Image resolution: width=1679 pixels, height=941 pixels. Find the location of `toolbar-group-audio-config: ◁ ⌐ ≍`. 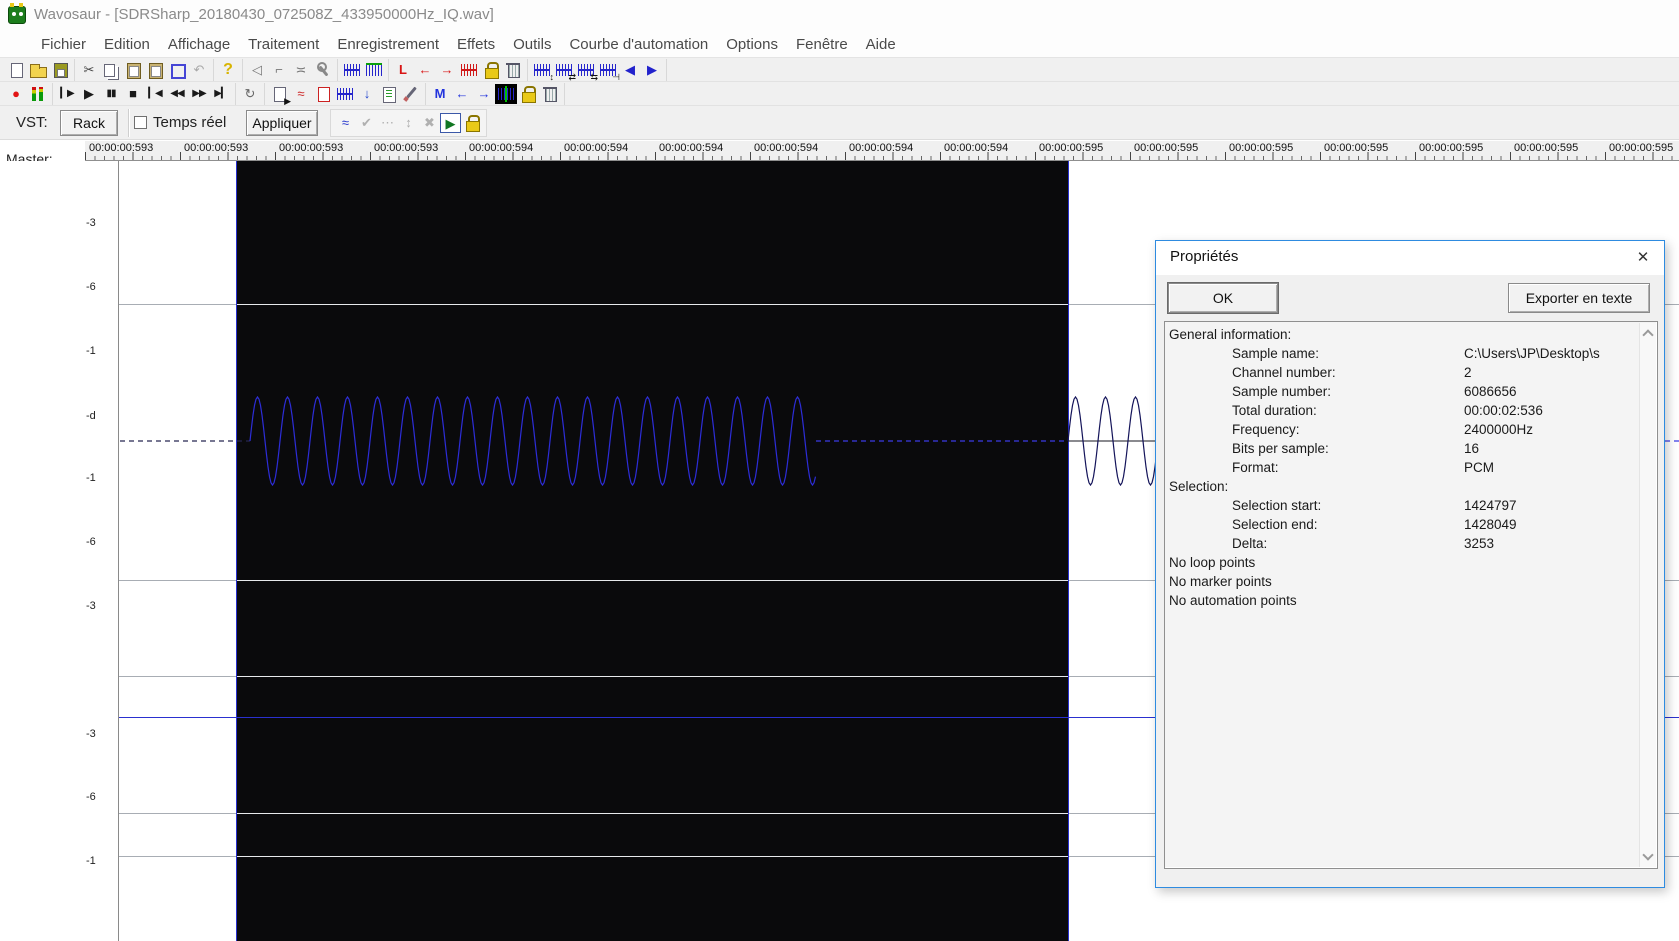

toolbar-group-audio-config: ◁ ⌐ ≍ is located at coordinates (290, 69).